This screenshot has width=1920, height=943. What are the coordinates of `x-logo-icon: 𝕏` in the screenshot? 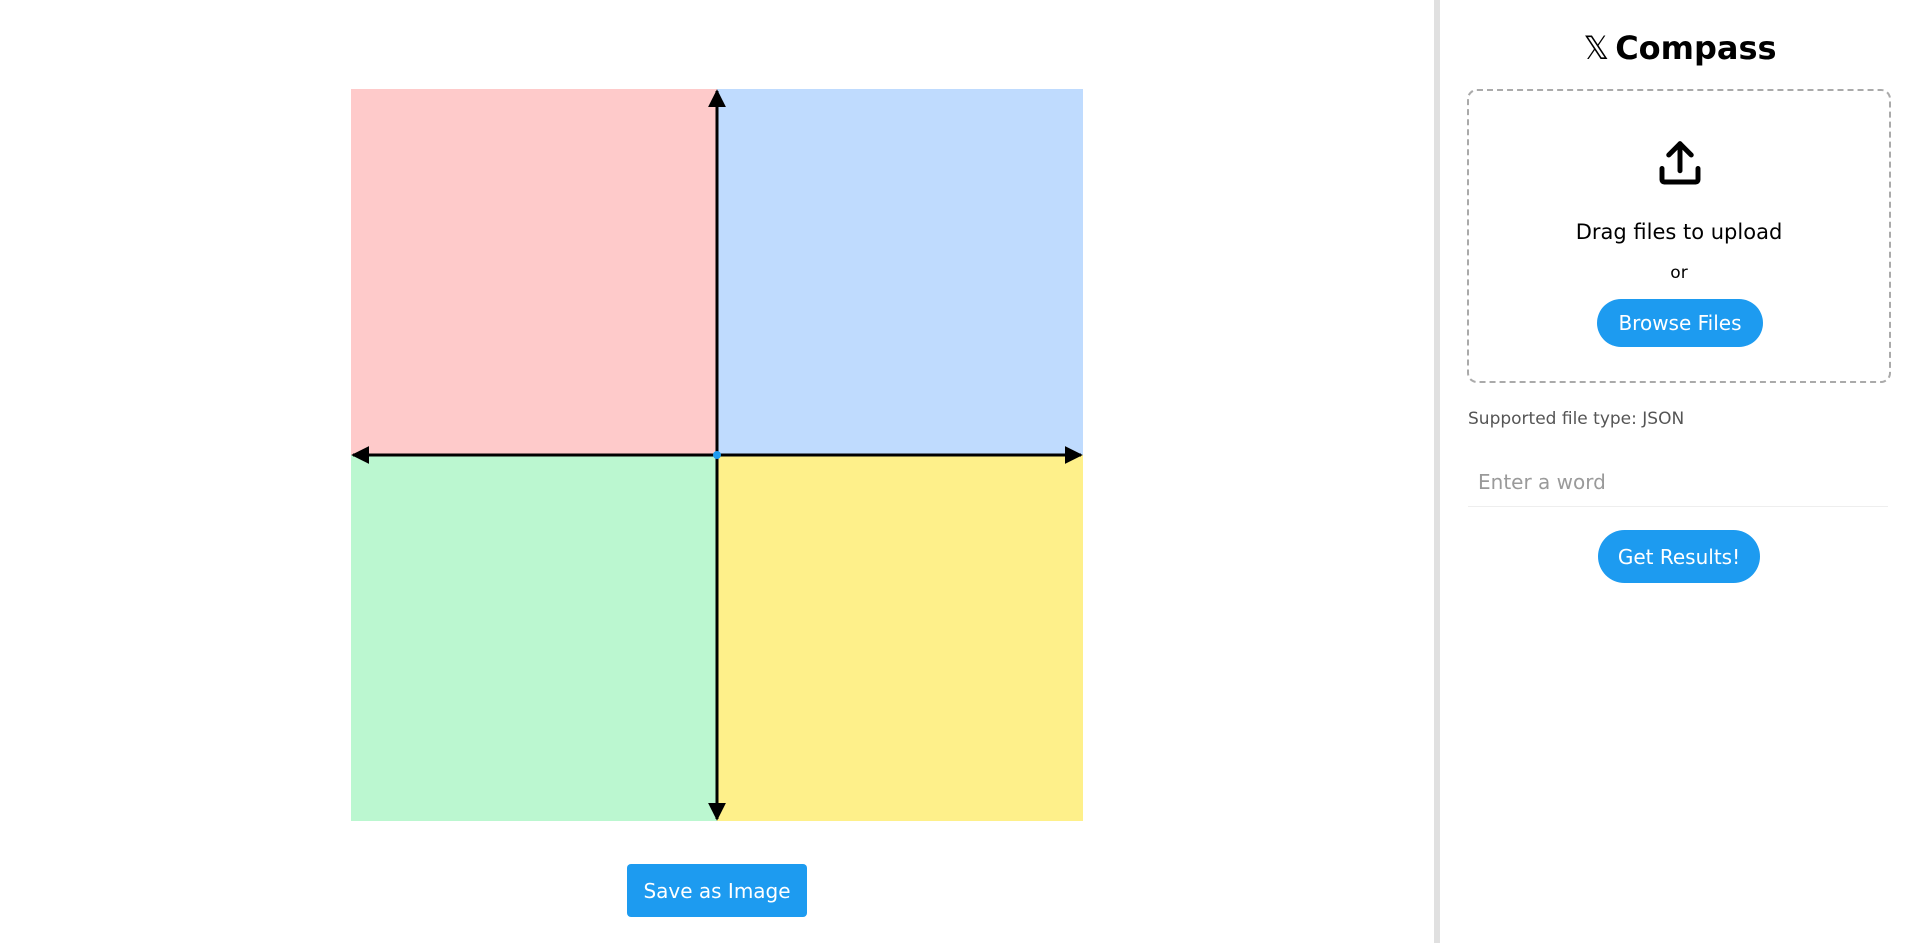 It's located at (1596, 48).